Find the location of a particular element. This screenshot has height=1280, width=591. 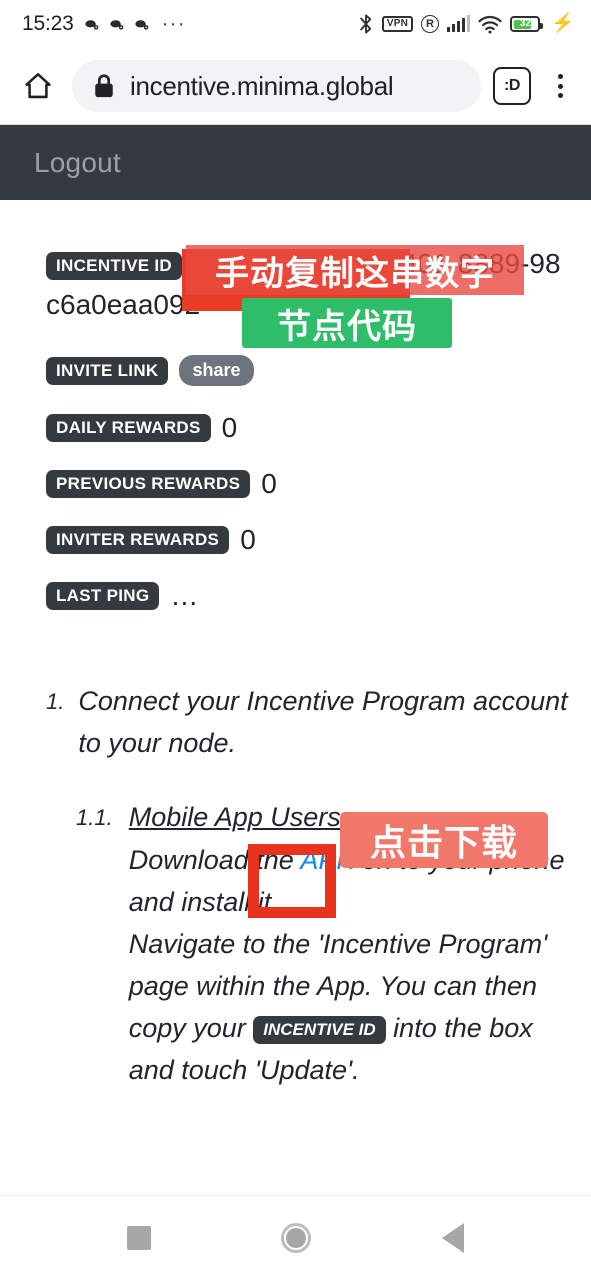

last-ping-label: LAST PING is located at coordinates (103, 596).